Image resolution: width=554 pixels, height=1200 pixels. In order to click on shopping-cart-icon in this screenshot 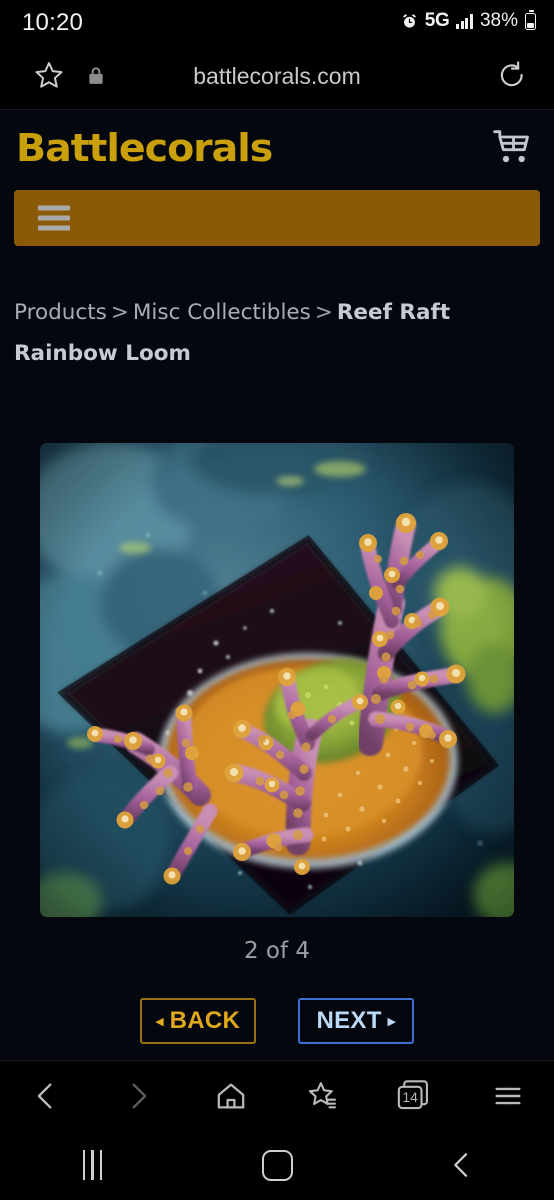, I will do `click(512, 150)`.